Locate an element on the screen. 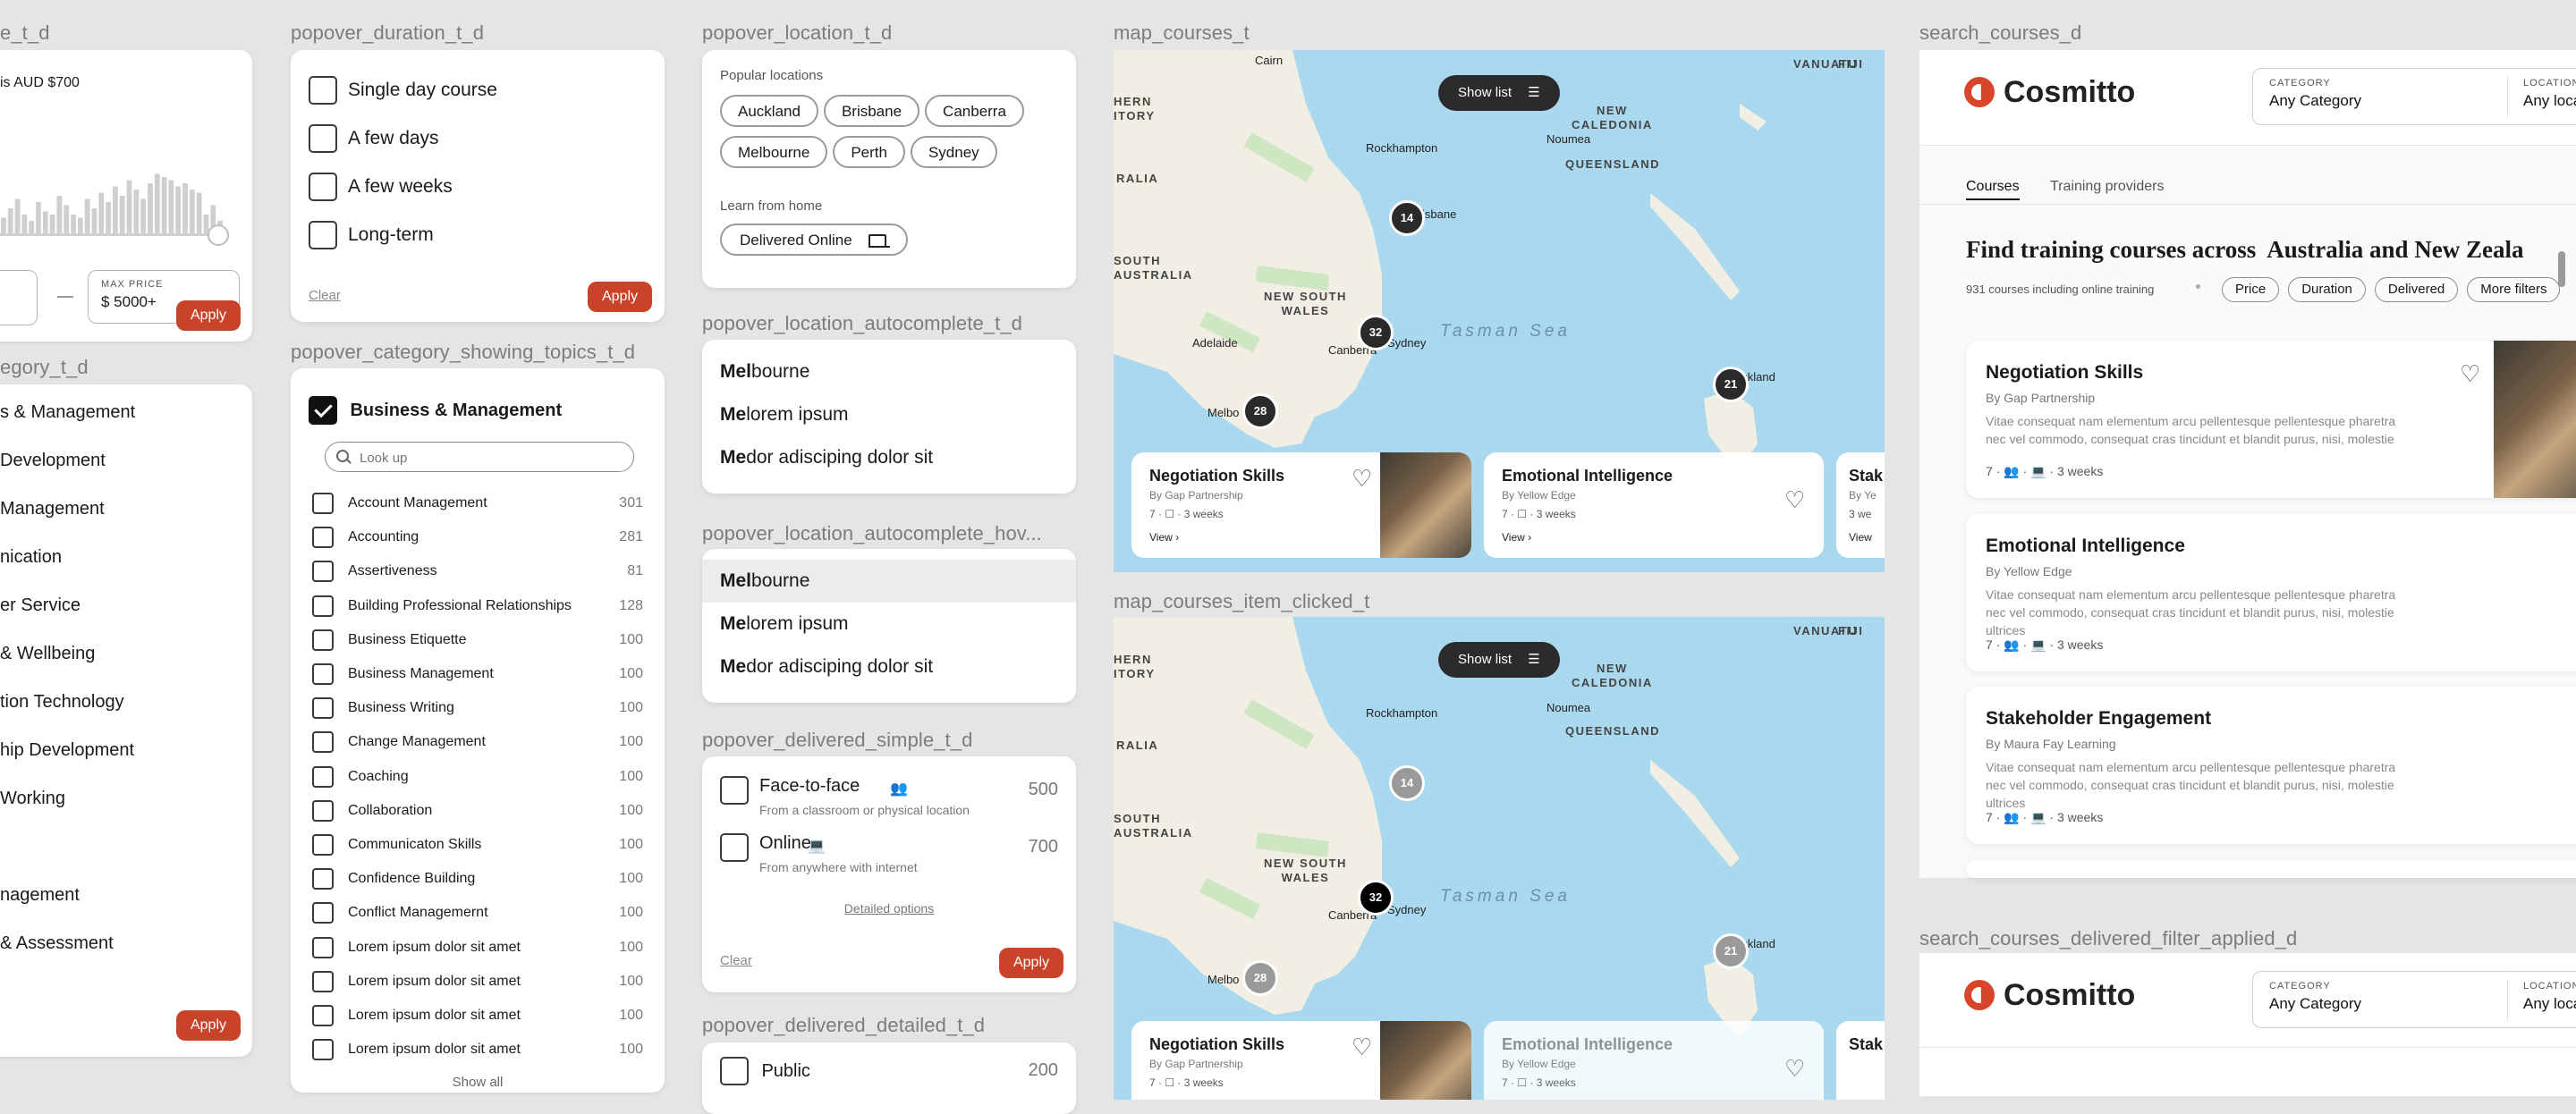 The height and width of the screenshot is (1114, 2576). autocomplete-item: Melorem ipsum is located at coordinates (889, 415).